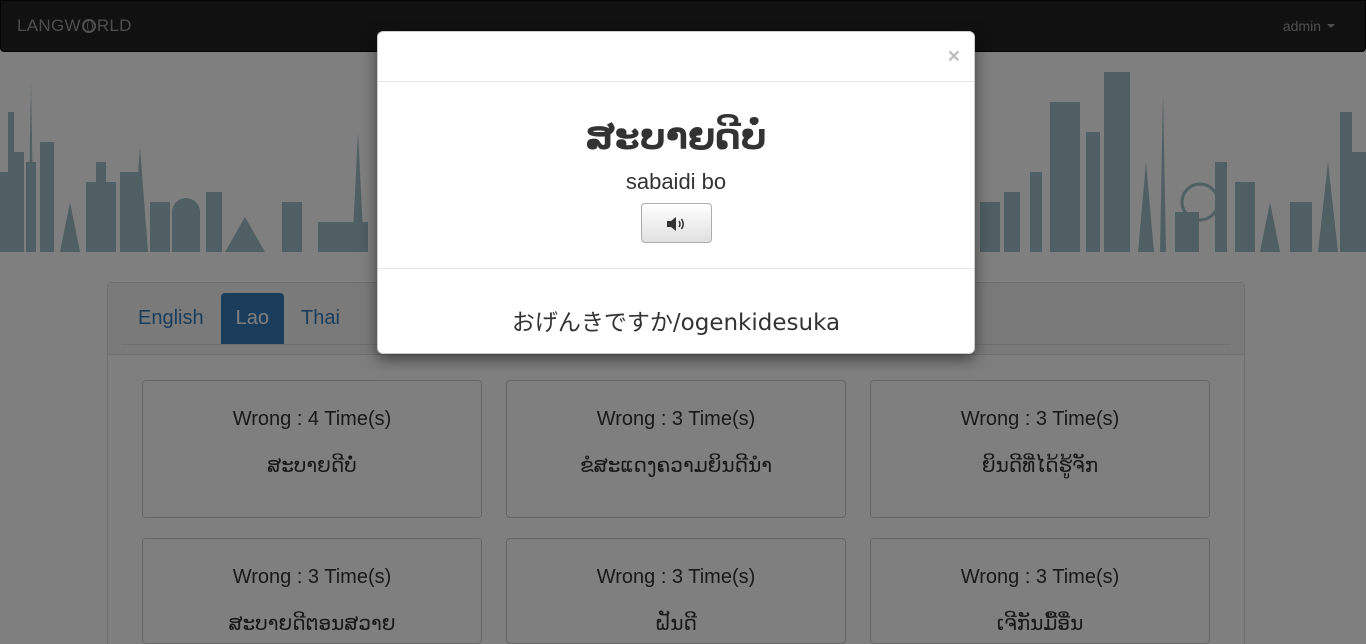 This screenshot has height=644, width=1366. I want to click on modal-translation: おげんきですか/ogenkidesuka, so click(676, 323).